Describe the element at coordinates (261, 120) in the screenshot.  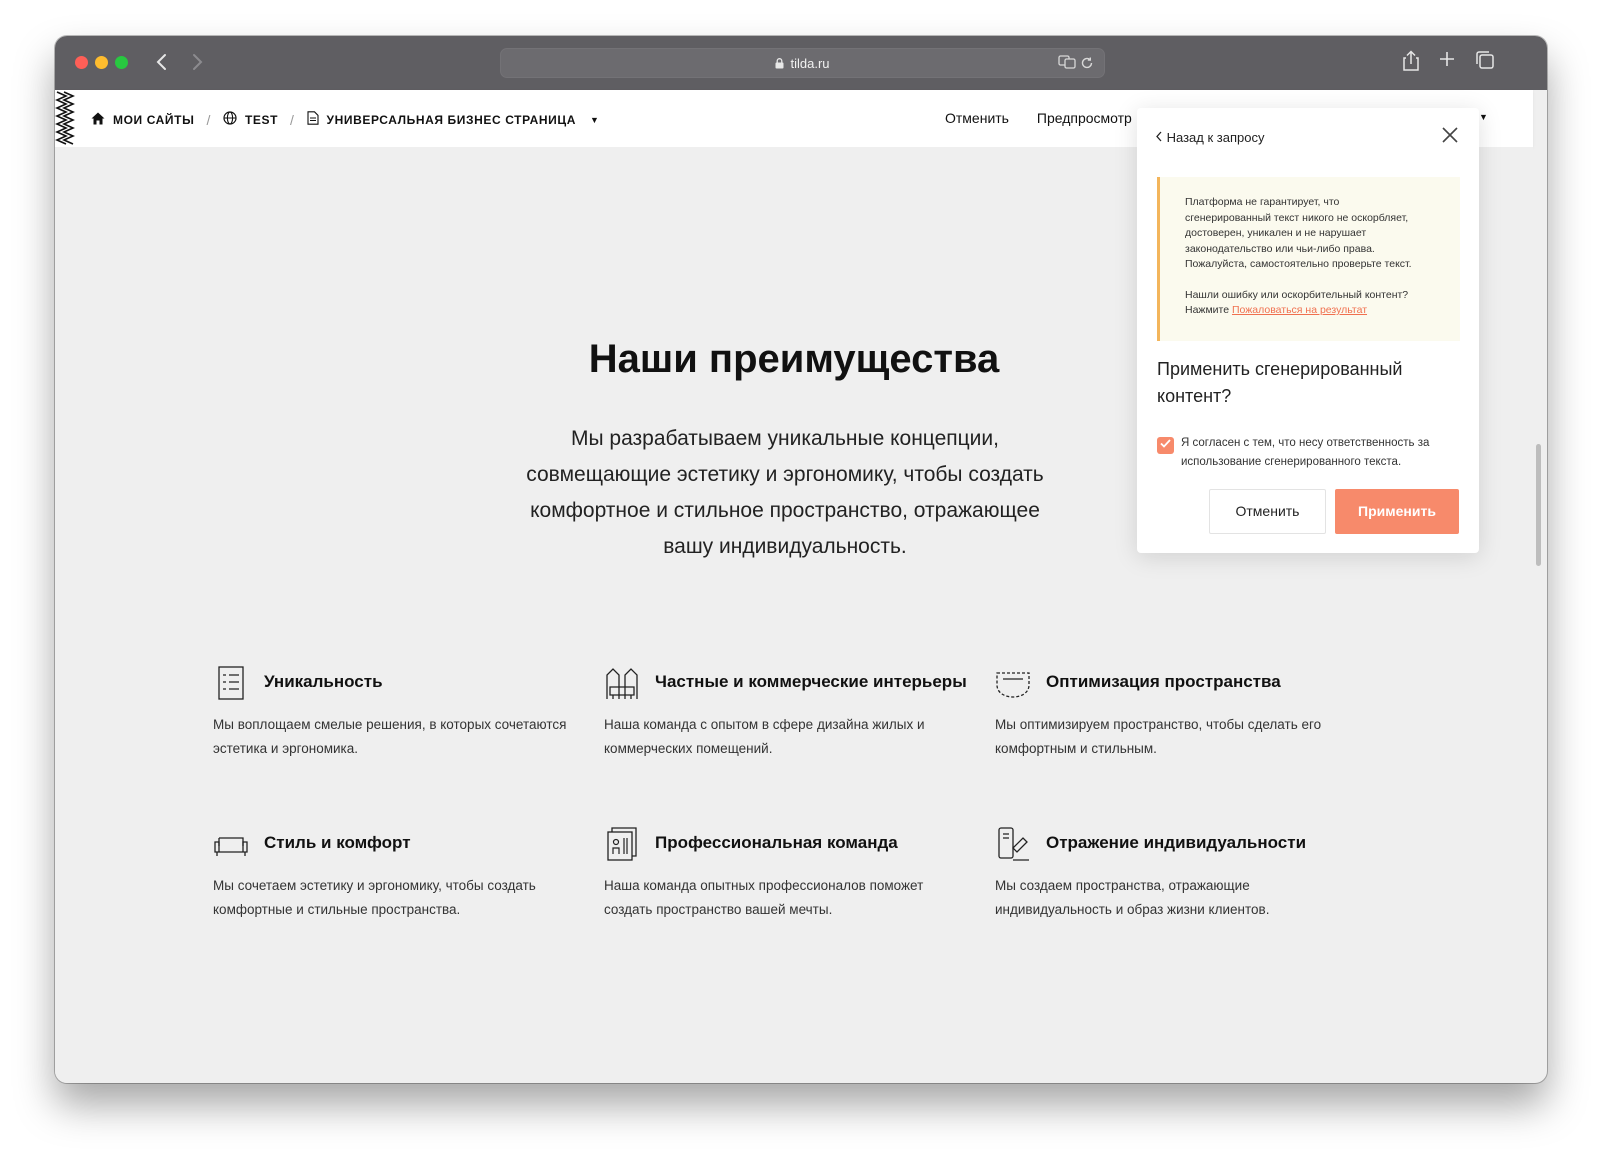
I see `breadcrumb-project: TEST` at that location.